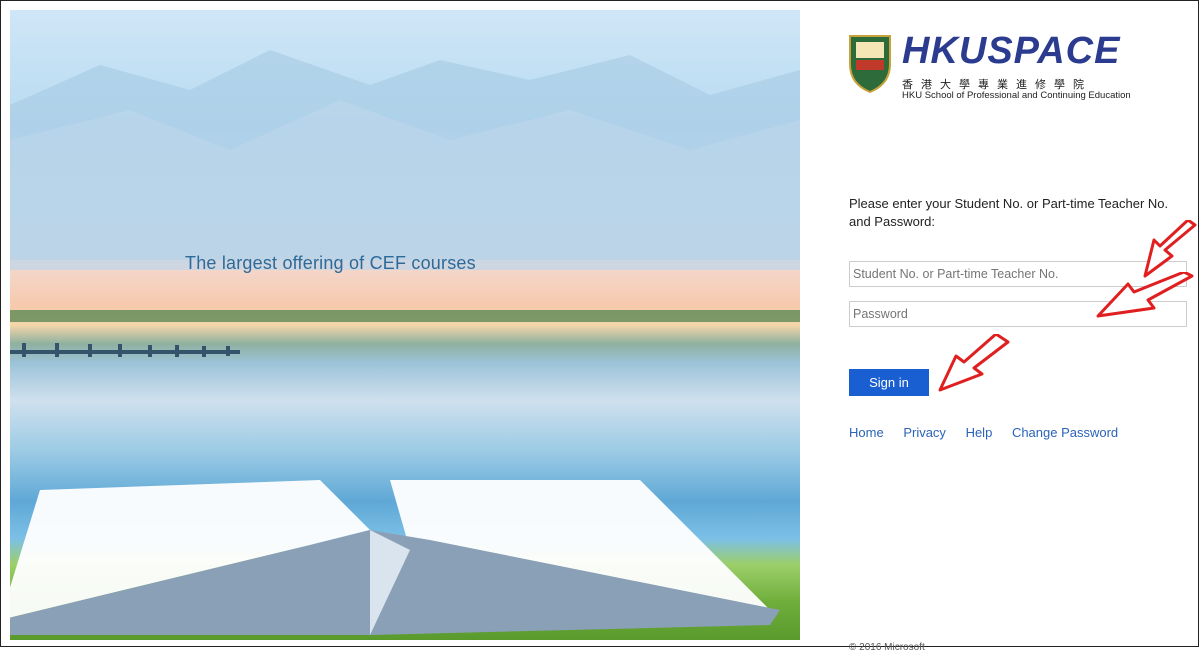 This screenshot has height=653, width=1201. I want to click on footer-links: Home Privacy Help Change Password, so click(991, 432).